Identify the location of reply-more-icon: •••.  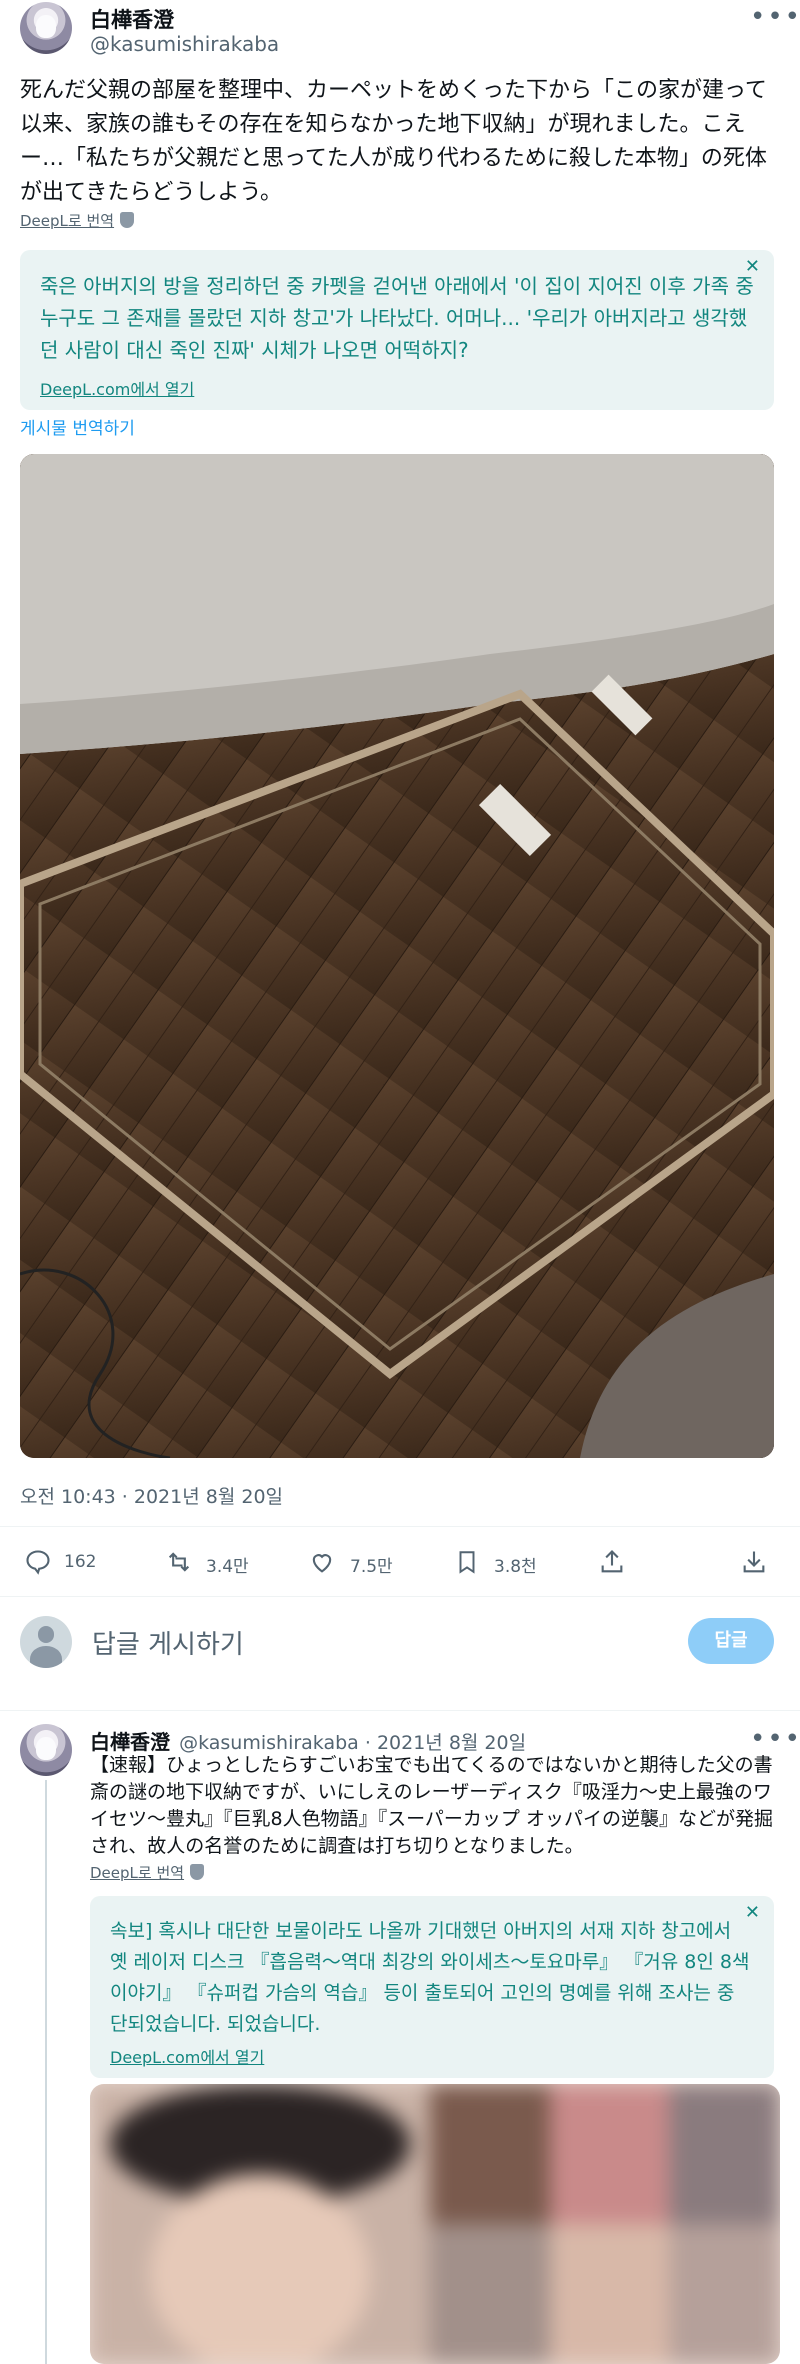
(775, 1739).